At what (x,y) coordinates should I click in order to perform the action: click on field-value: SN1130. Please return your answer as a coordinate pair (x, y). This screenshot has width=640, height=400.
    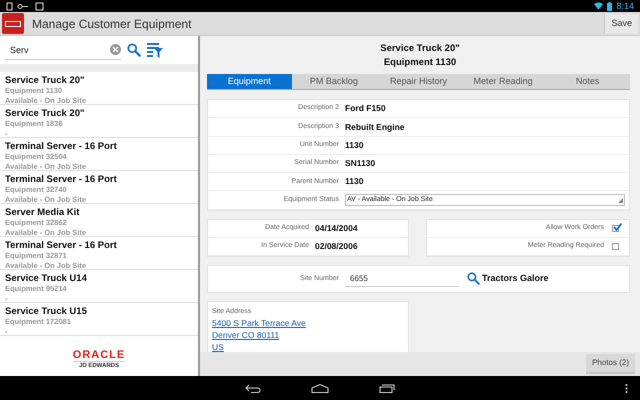
    Looking at the image, I should click on (360, 163).